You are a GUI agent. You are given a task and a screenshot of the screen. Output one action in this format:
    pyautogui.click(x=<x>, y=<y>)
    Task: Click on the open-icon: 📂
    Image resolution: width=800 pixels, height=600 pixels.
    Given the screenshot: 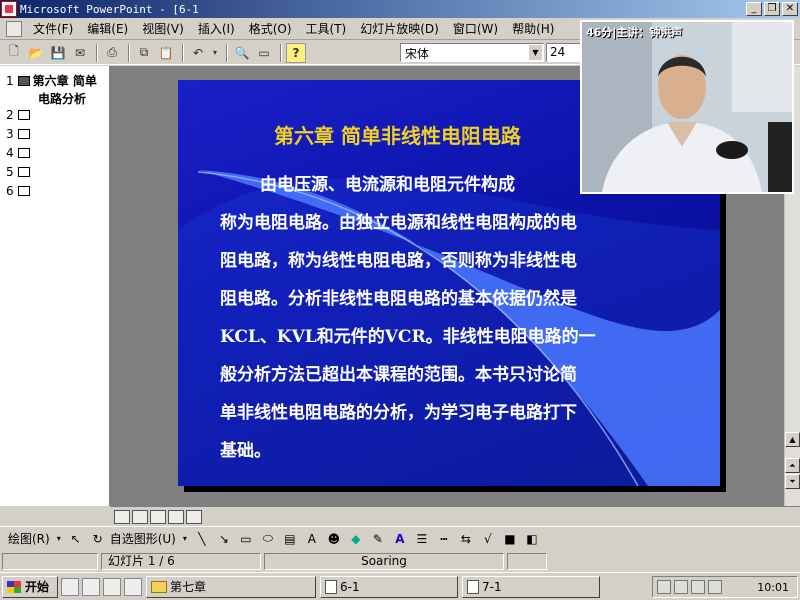 What is the action you would take?
    pyautogui.click(x=36, y=53)
    